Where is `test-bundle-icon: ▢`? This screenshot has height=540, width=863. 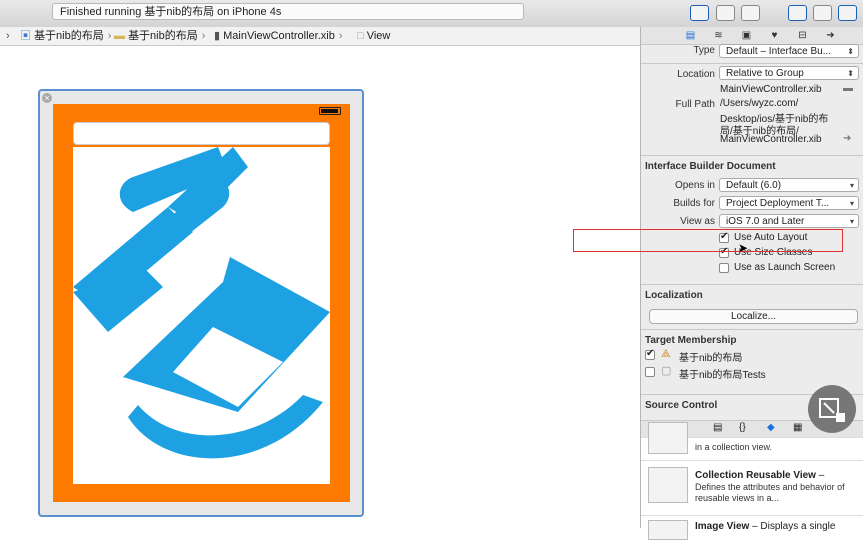 test-bundle-icon: ▢ is located at coordinates (666, 371).